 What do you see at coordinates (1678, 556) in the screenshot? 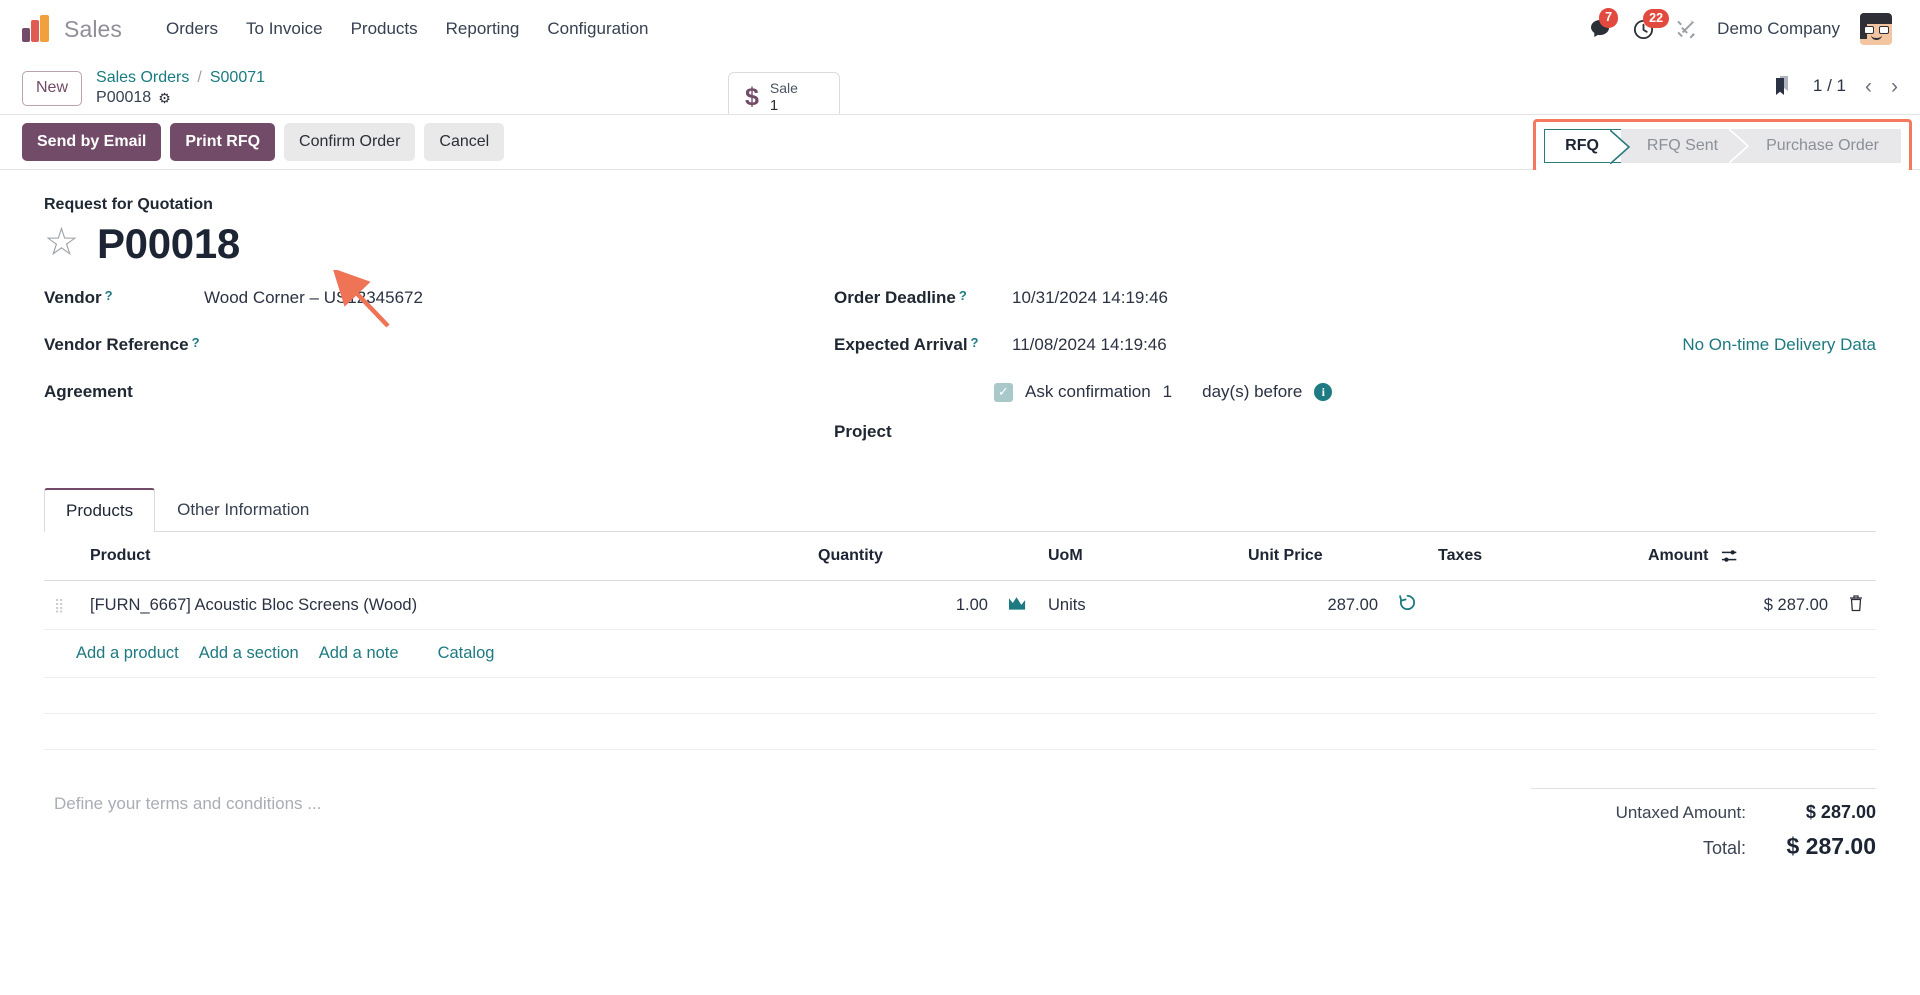
I see `col-amount-label: Amount` at bounding box center [1678, 556].